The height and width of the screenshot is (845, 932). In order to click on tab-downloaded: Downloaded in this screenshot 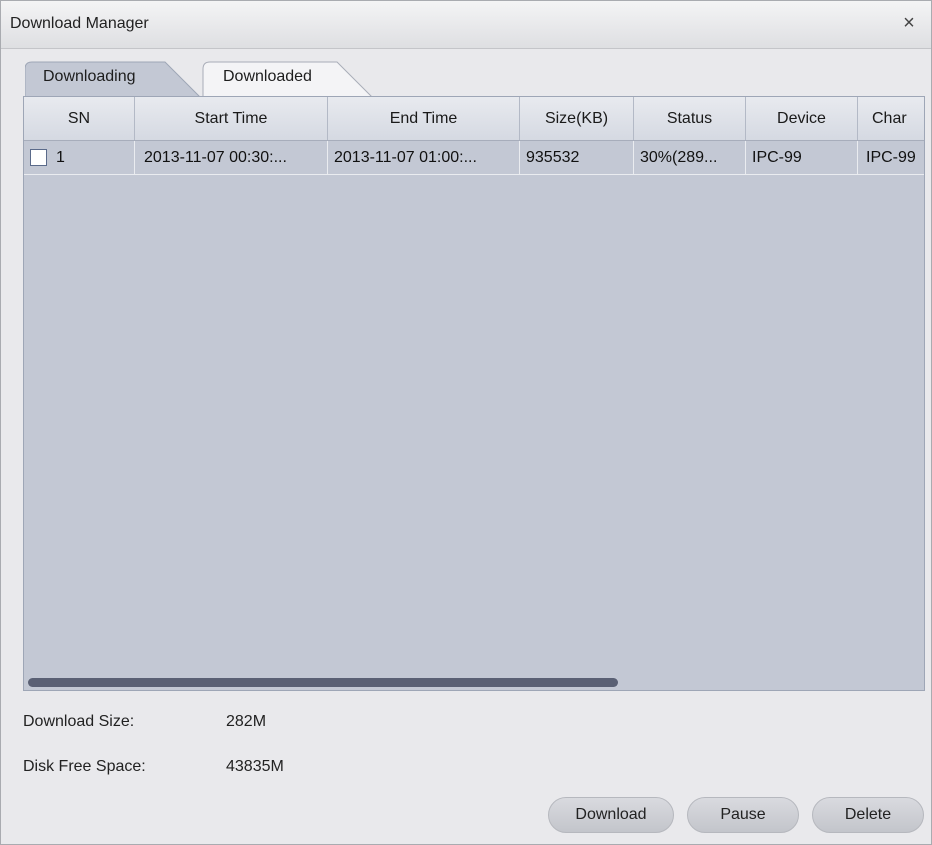, I will do `click(287, 79)`.